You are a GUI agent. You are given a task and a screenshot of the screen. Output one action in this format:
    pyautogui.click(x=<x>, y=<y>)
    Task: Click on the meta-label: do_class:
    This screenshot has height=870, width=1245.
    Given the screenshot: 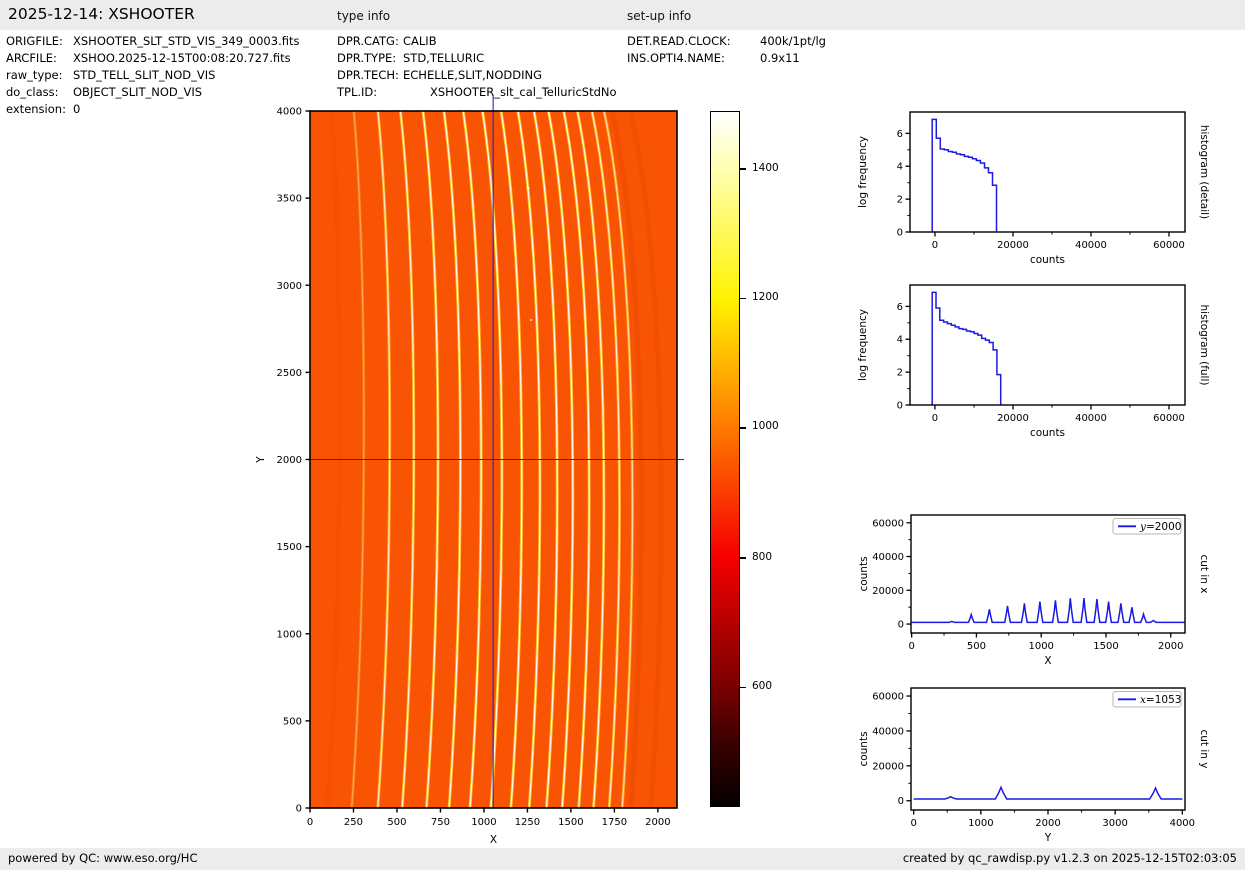 What is the action you would take?
    pyautogui.click(x=32, y=92)
    